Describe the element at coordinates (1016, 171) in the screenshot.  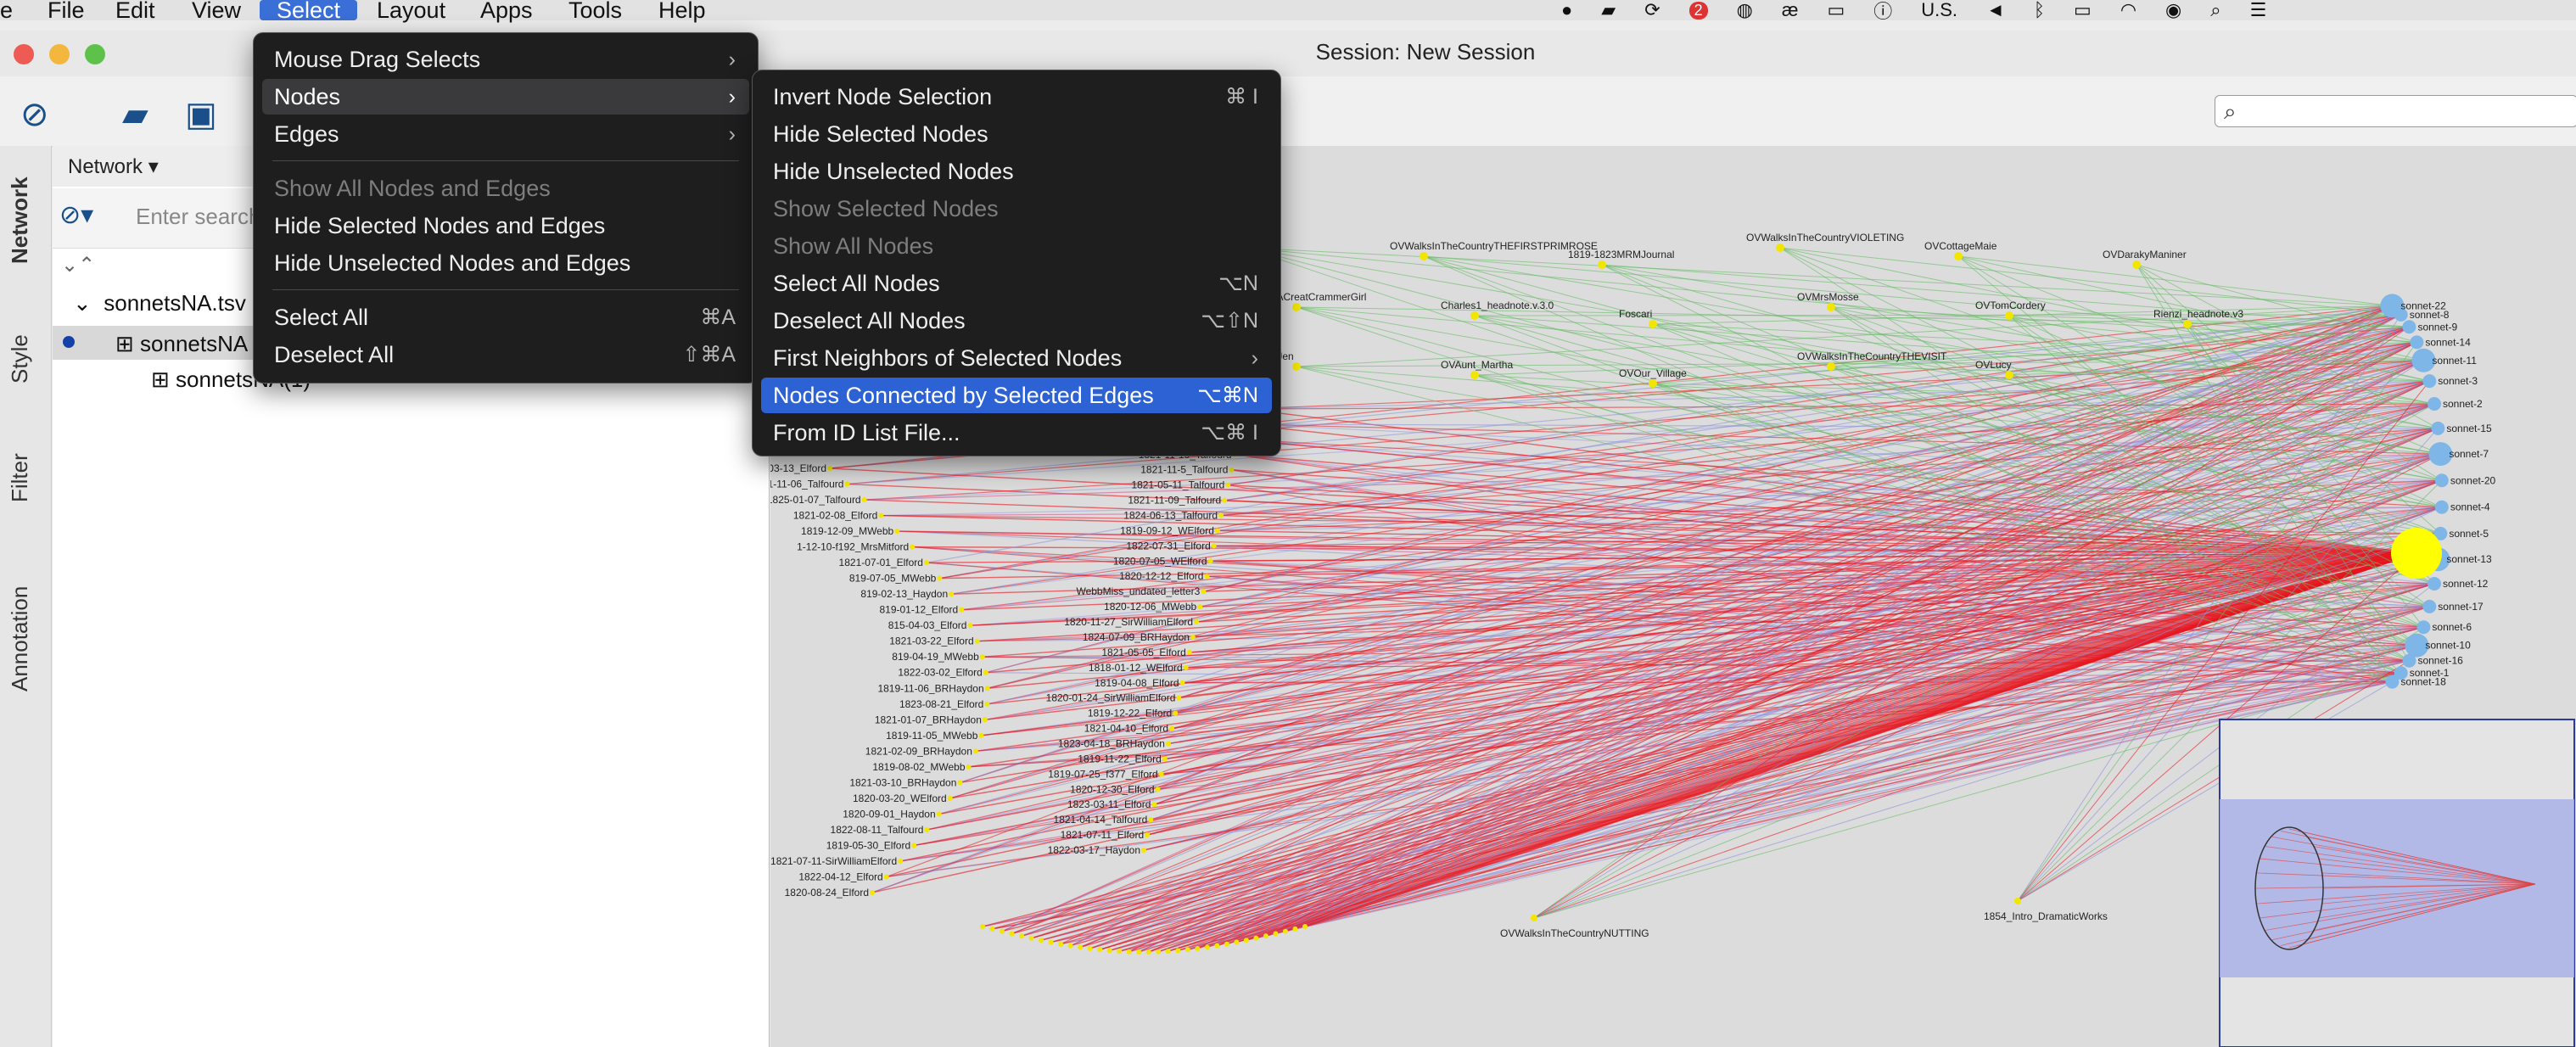
I see `menu-item-hide-unselected-nodes: Hide Unselected Nodes` at that location.